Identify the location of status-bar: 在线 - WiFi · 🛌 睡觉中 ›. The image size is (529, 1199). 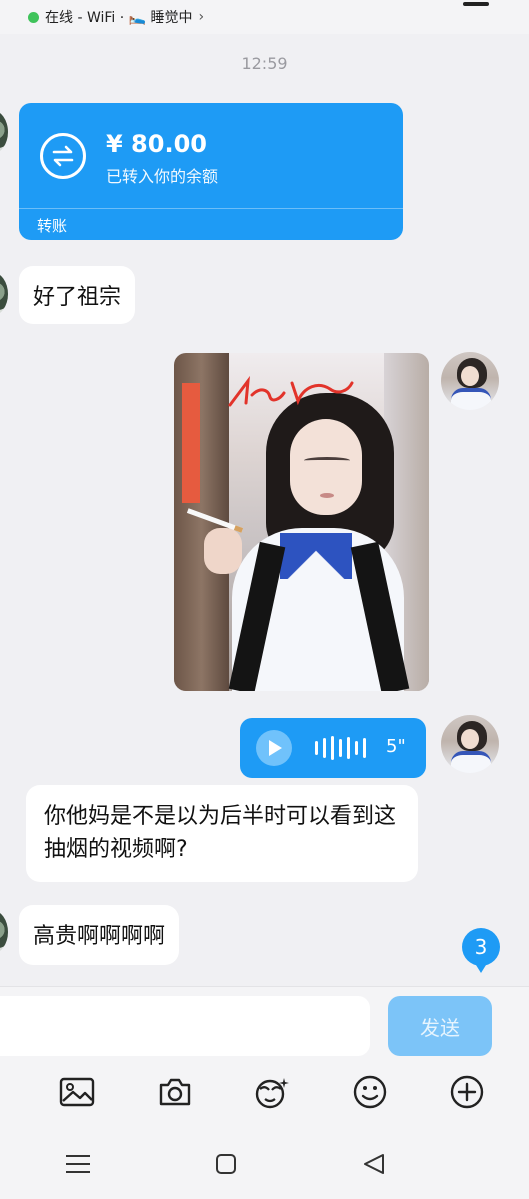
(264, 17).